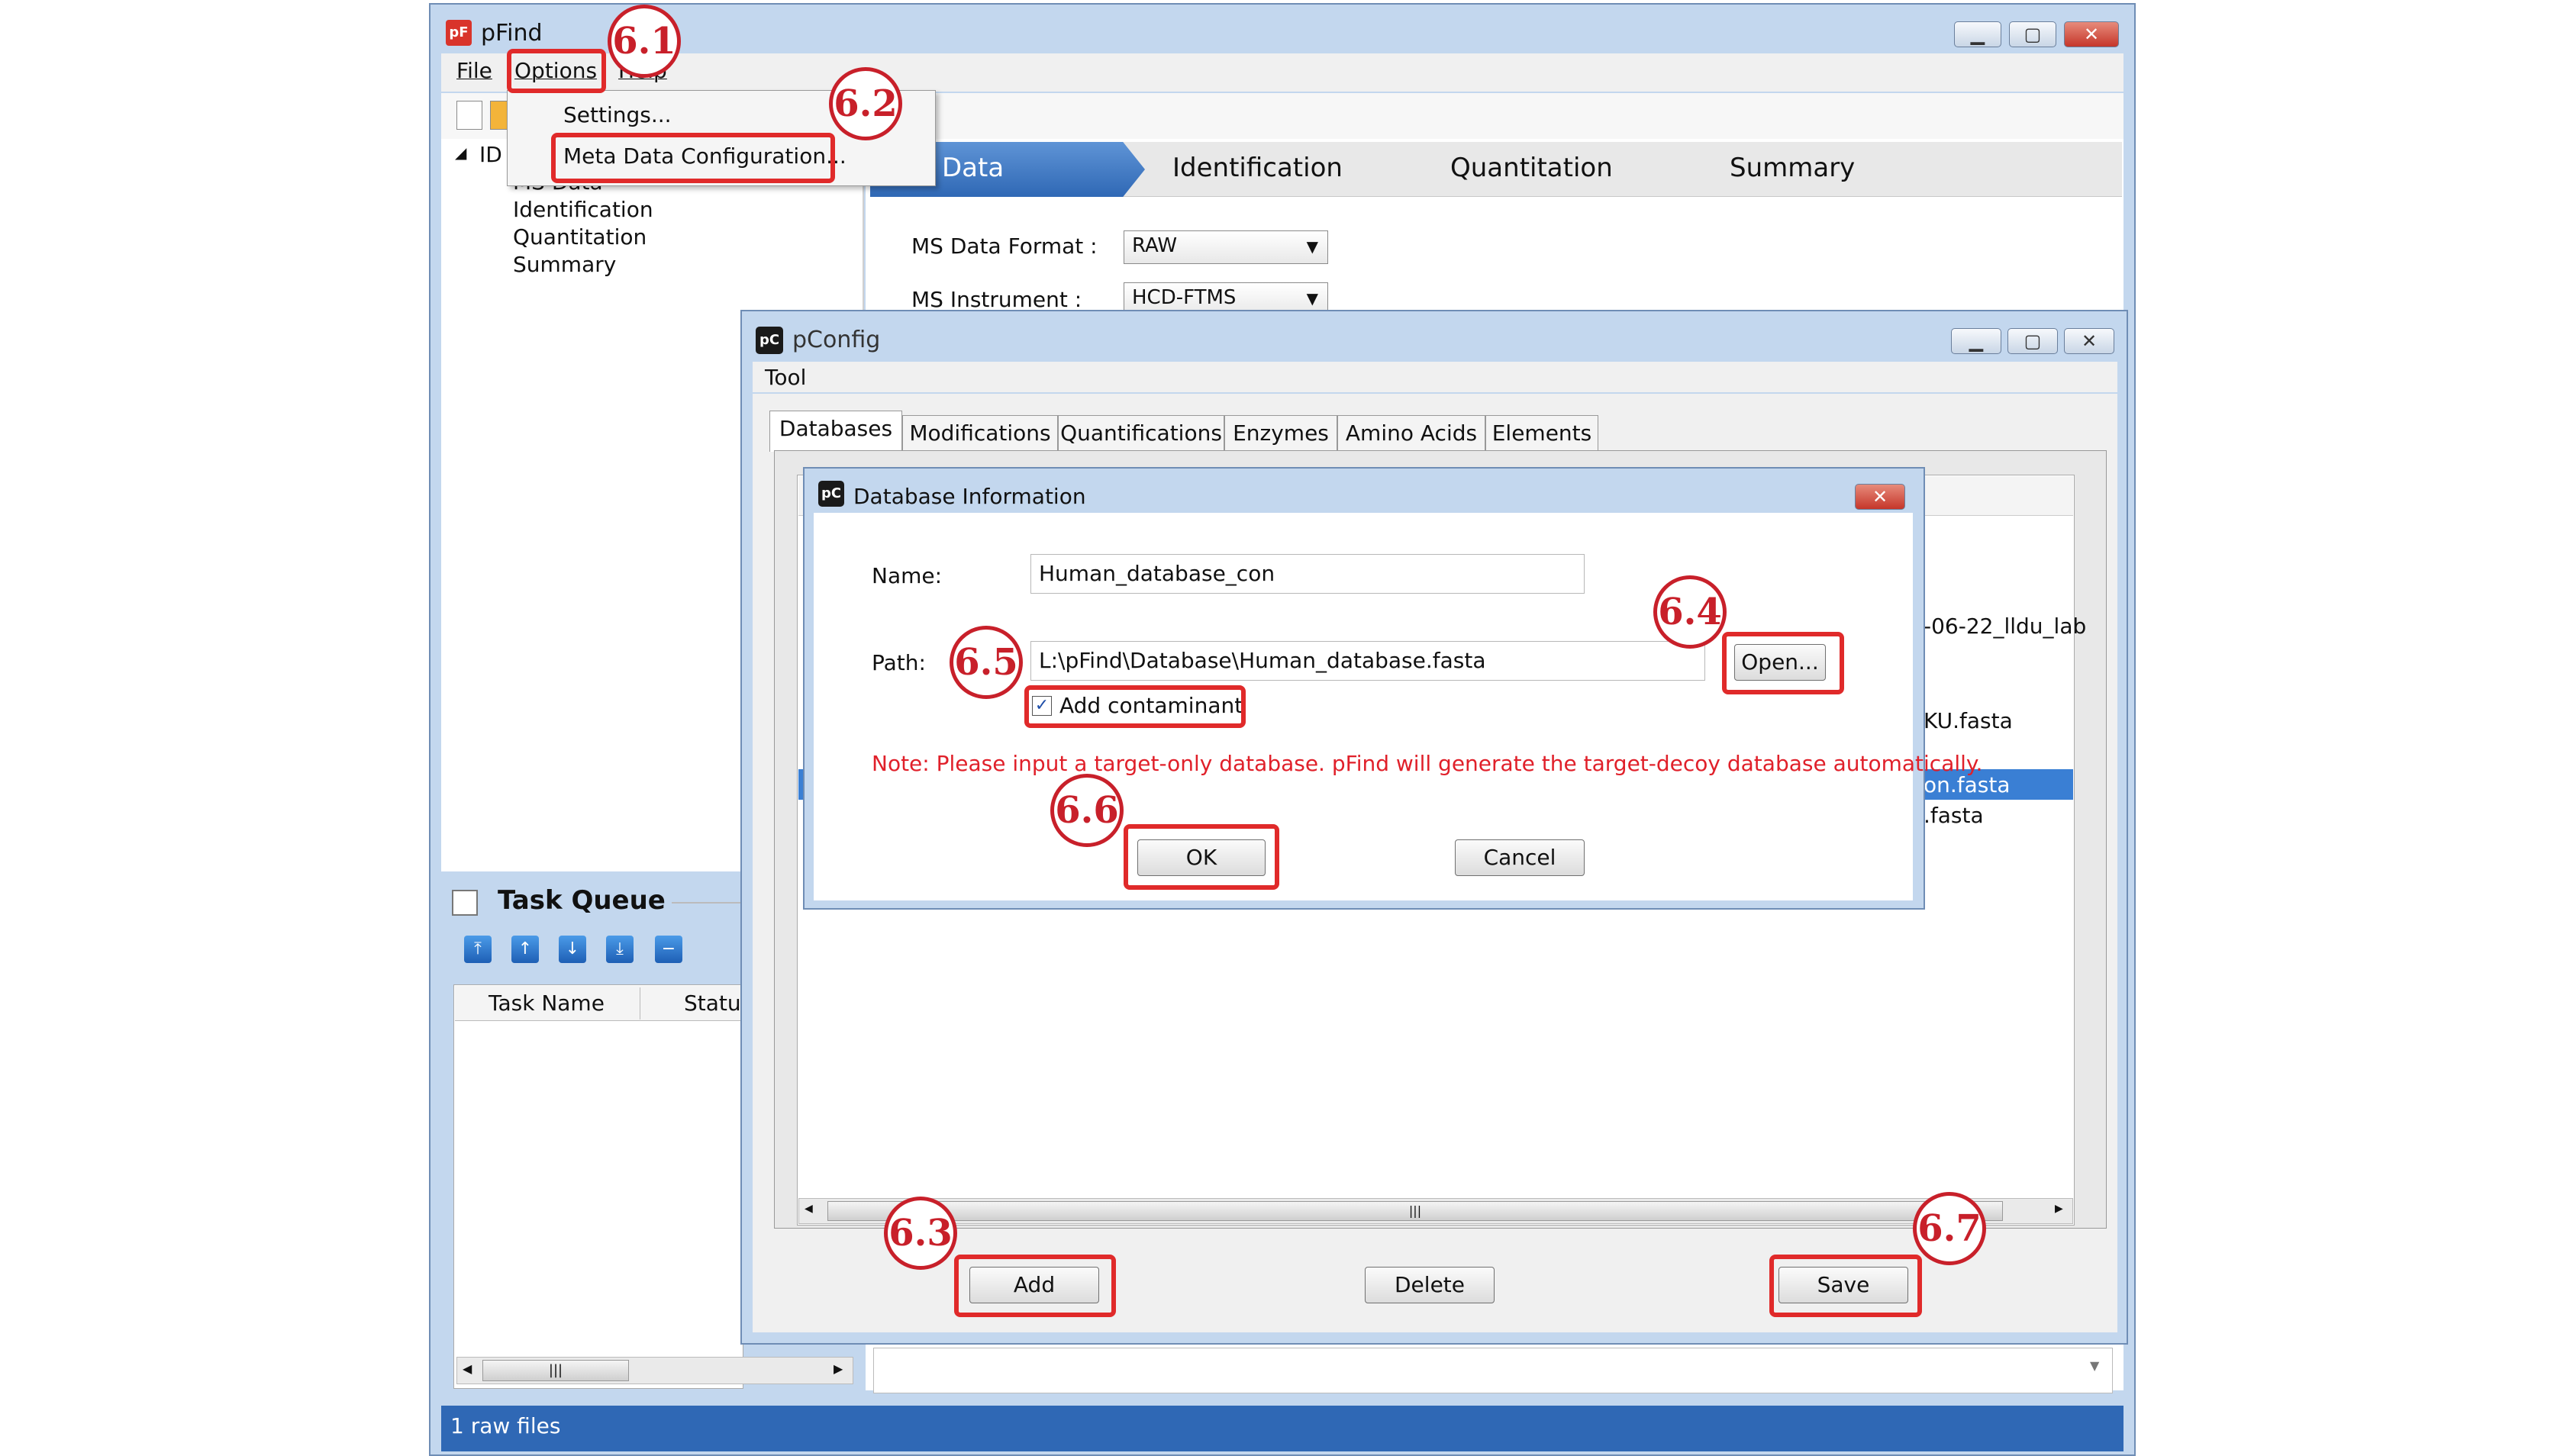  I want to click on callout-6-1: 6.1, so click(644, 41).